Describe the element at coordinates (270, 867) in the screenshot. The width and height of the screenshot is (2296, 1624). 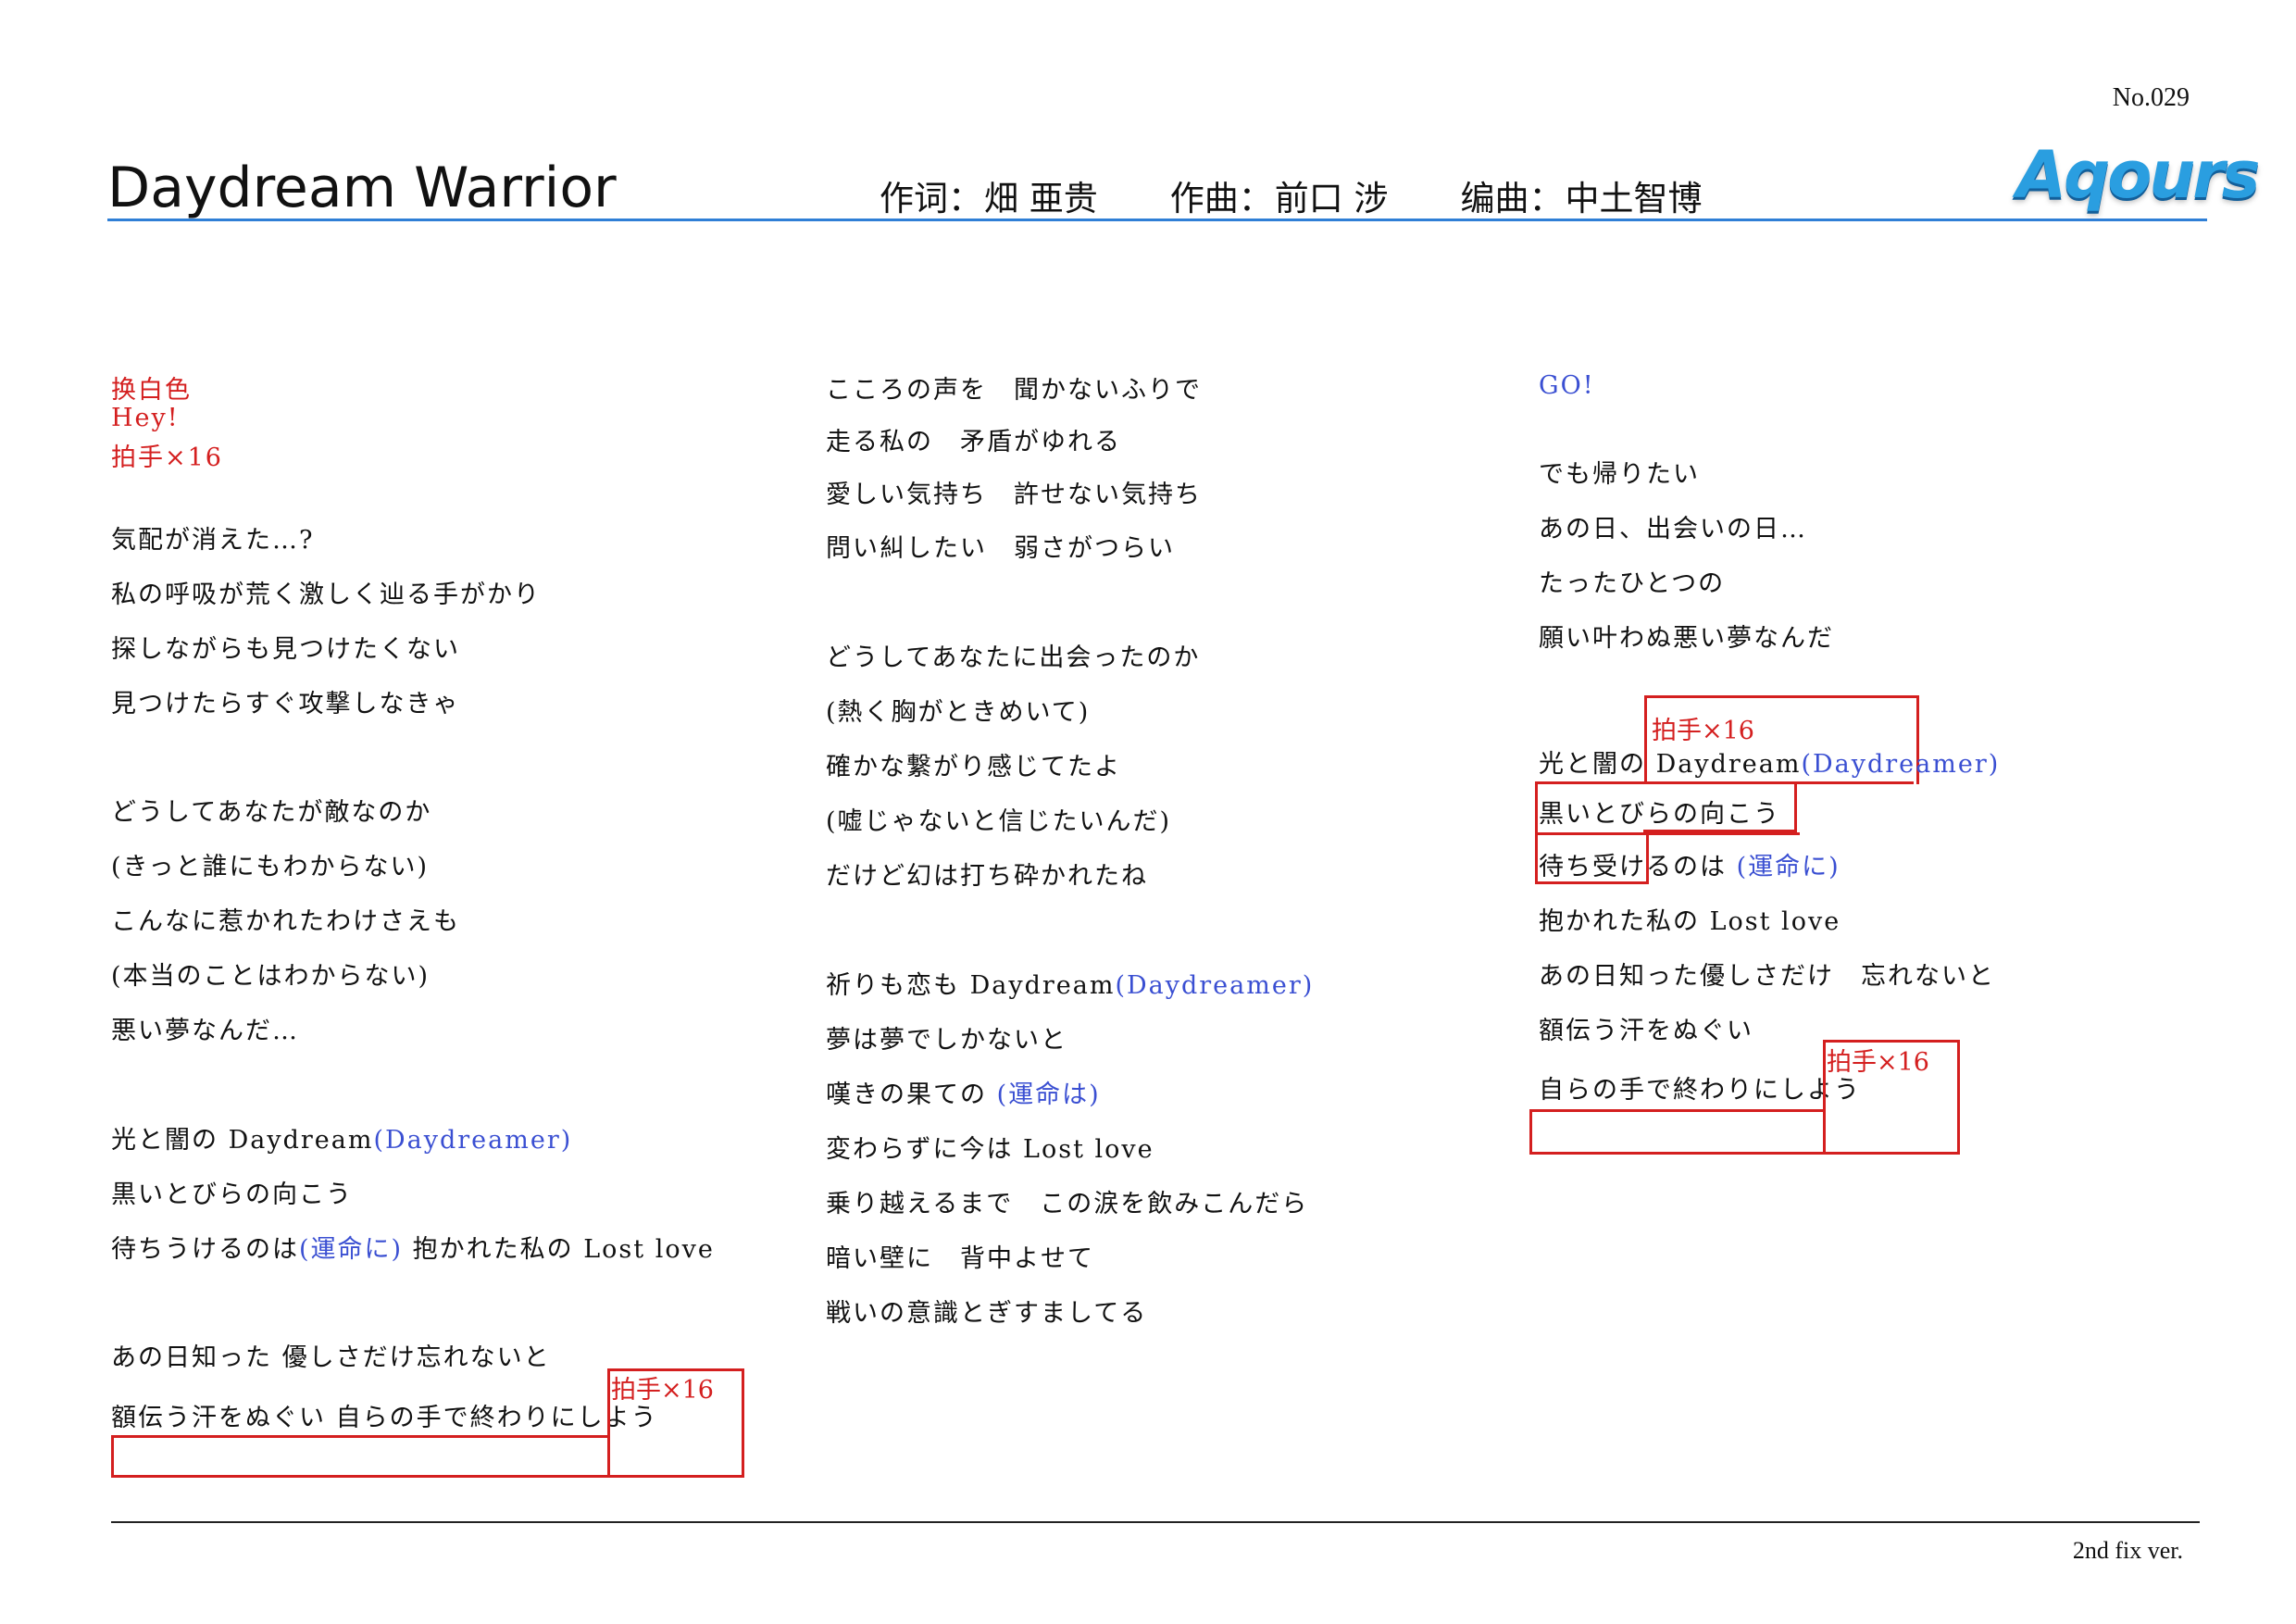
I see `lyric-line: (きっと誰にもわからない)` at that location.